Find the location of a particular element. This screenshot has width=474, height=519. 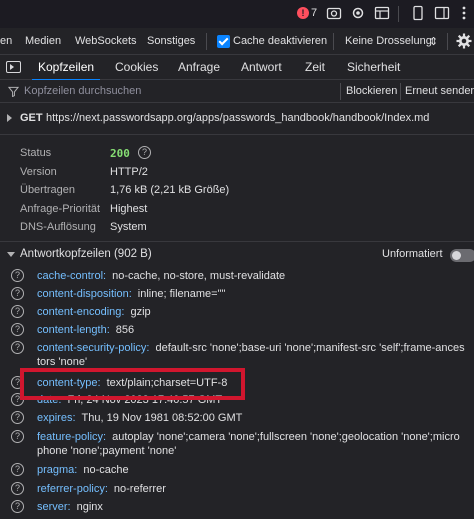

header-name: content-disposition: is located at coordinates (84, 294).